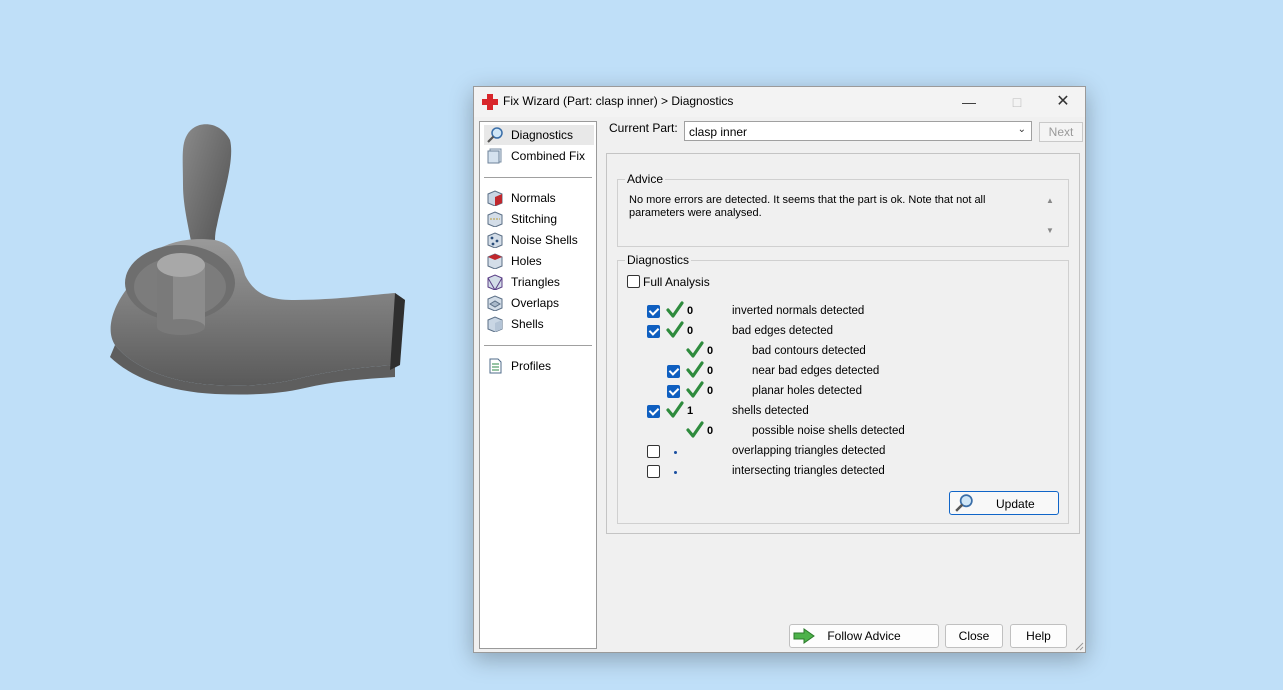 The height and width of the screenshot is (690, 1283). What do you see at coordinates (1050, 230) in the screenshot?
I see `scroll-down-icon: ▼` at bounding box center [1050, 230].